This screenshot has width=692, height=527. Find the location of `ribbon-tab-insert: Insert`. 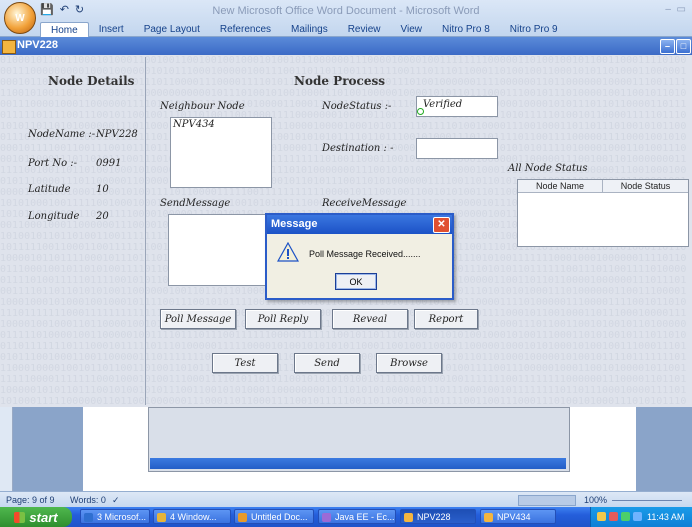

ribbon-tab-insert: Insert is located at coordinates (111, 29).